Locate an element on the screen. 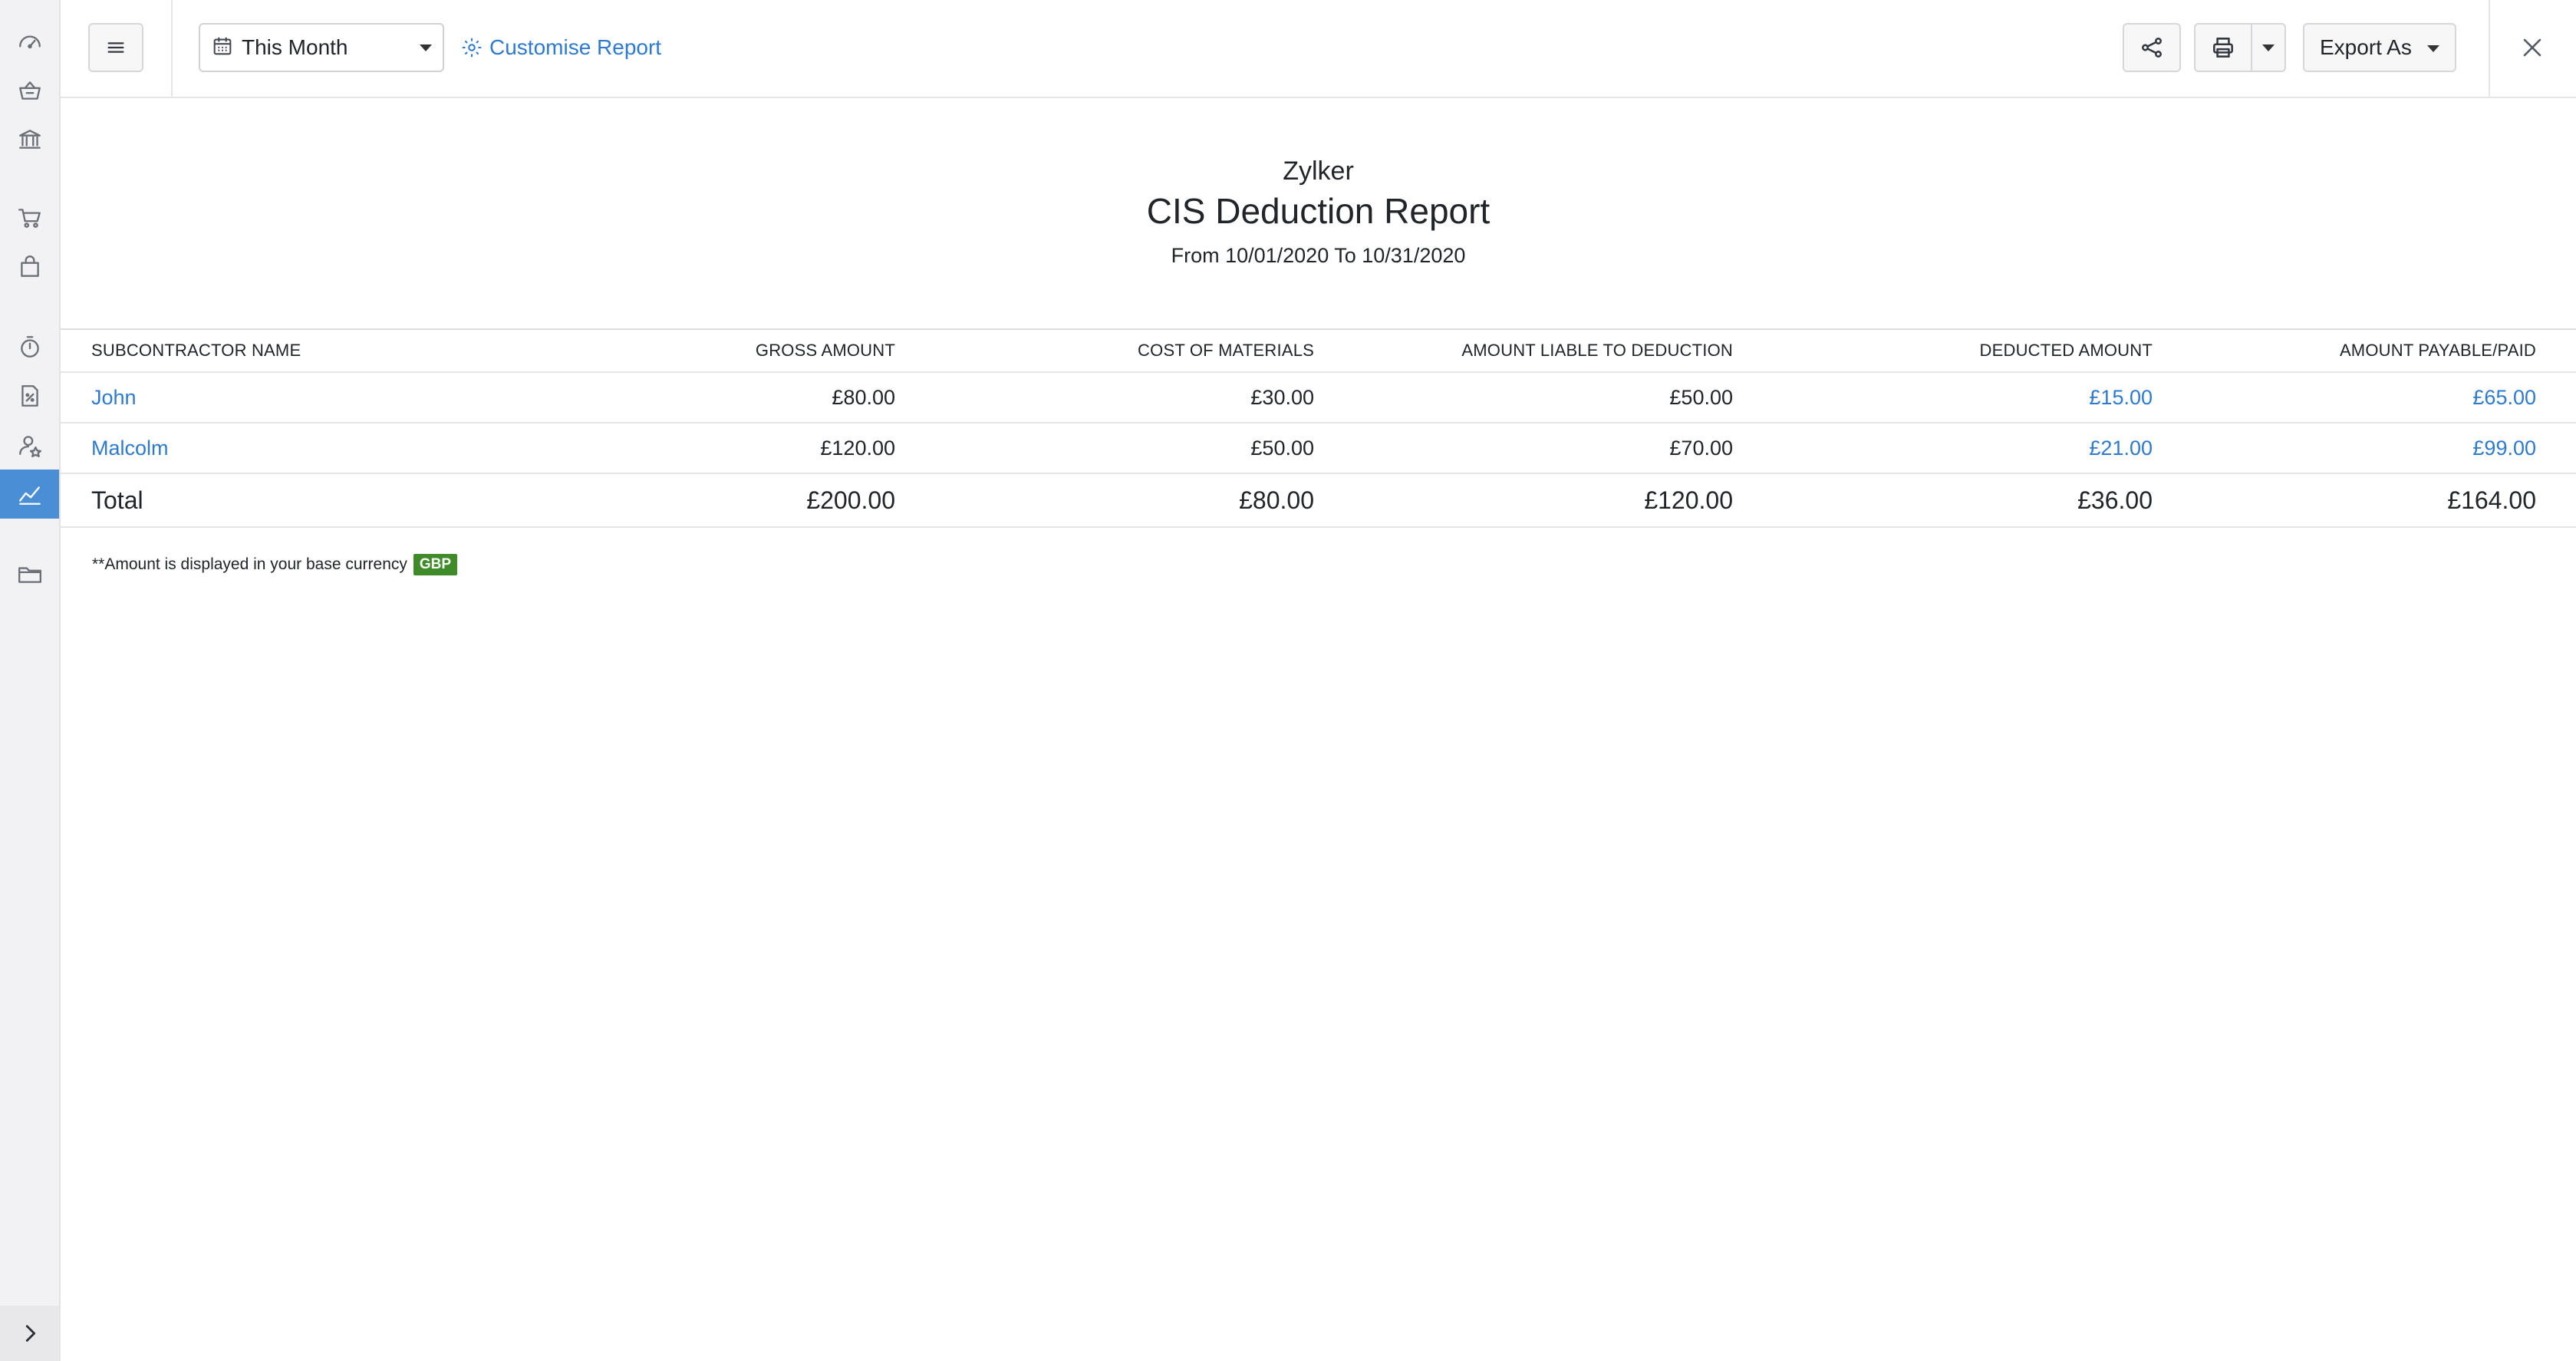 Image resolution: width=2576 pixels, height=1361 pixels. organization-name: Zylker is located at coordinates (1318, 171).